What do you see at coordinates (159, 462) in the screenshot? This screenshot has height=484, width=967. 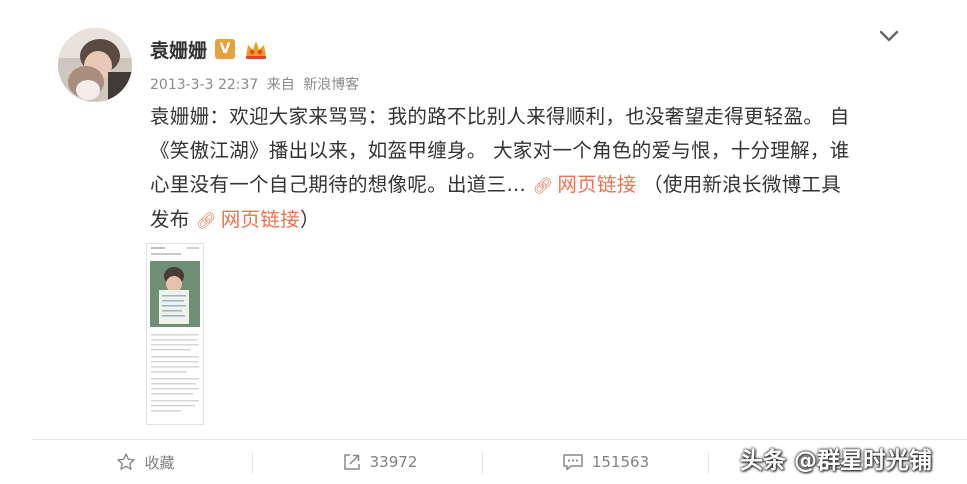 I see `favorite-label: 收藏` at bounding box center [159, 462].